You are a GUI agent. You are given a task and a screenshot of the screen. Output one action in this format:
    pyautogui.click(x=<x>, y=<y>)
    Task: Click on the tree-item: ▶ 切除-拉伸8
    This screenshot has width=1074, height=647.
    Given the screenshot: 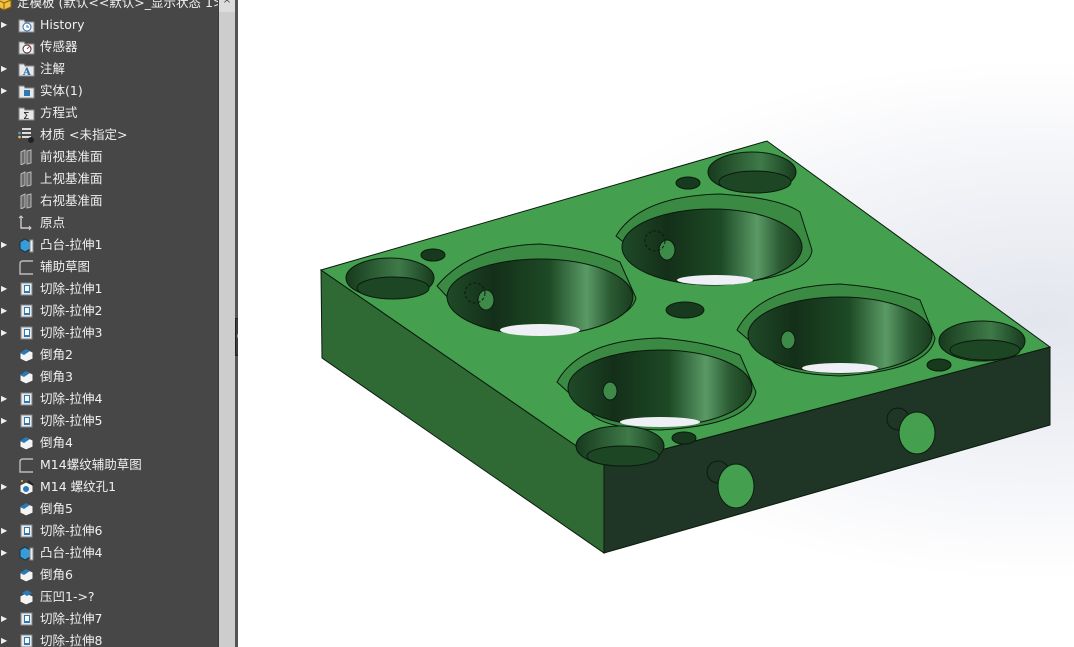 What is the action you would take?
    pyautogui.click(x=109, y=638)
    